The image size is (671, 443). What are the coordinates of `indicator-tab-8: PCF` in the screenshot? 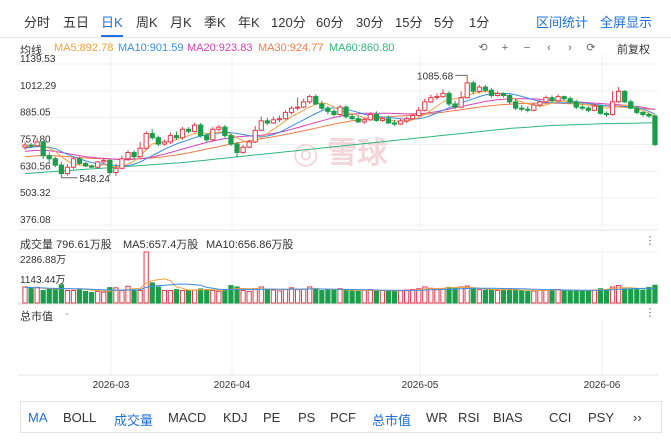 It's located at (343, 417).